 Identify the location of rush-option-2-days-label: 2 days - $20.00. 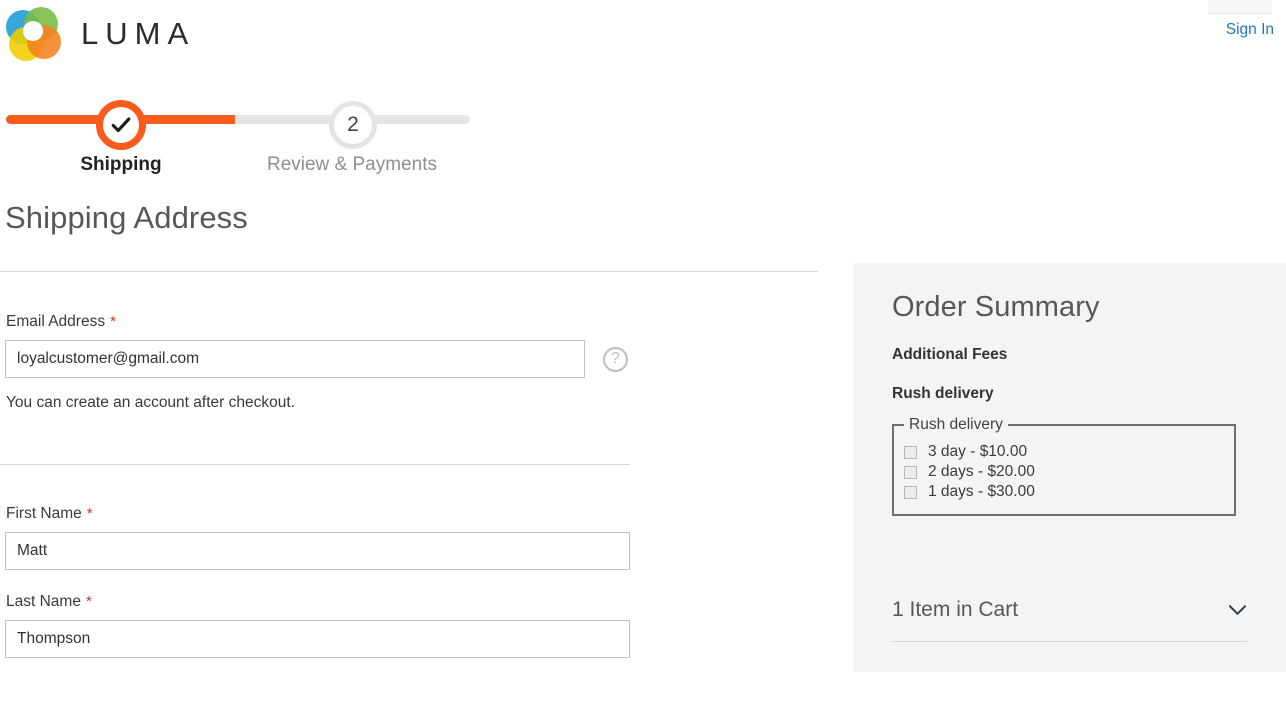
(981, 471).